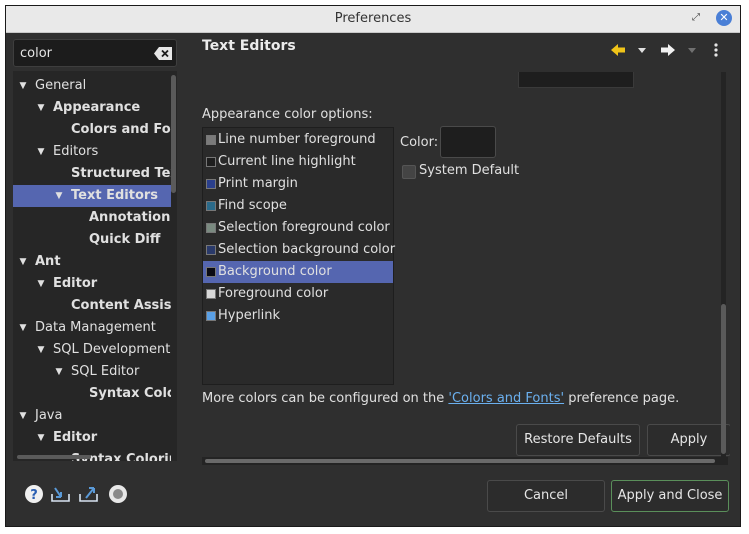  I want to click on color-picker-button, so click(468, 142).